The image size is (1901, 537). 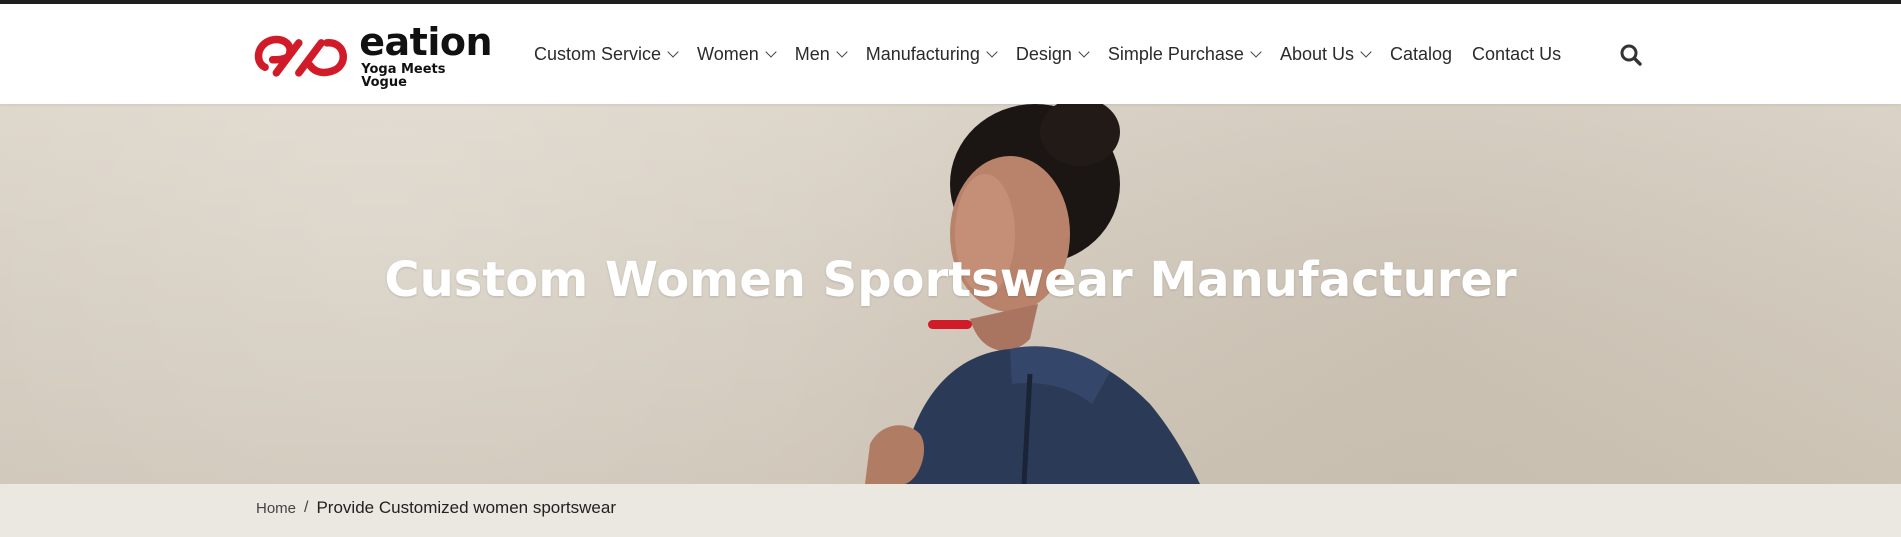 I want to click on nav-label: Simple Purchase, so click(x=1175, y=53).